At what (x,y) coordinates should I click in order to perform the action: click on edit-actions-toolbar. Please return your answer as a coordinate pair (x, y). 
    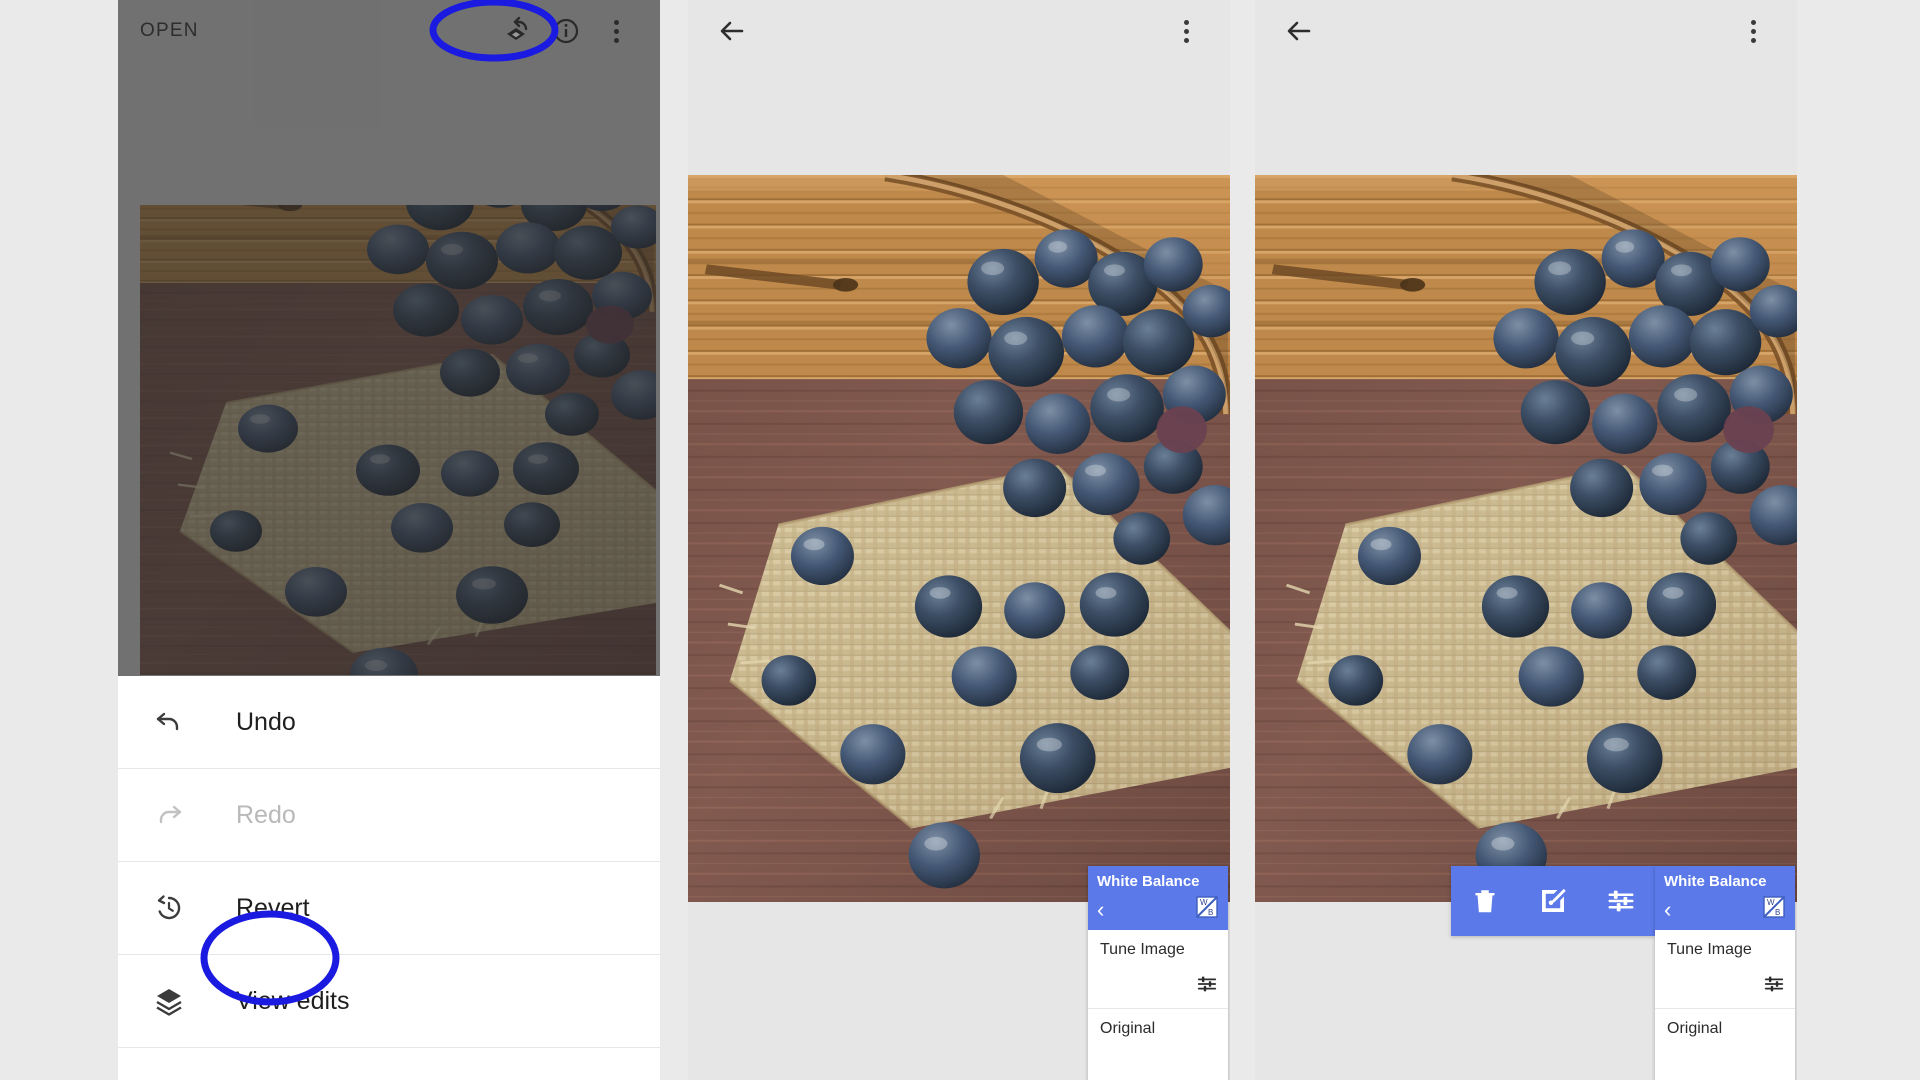
    Looking at the image, I should click on (1553, 901).